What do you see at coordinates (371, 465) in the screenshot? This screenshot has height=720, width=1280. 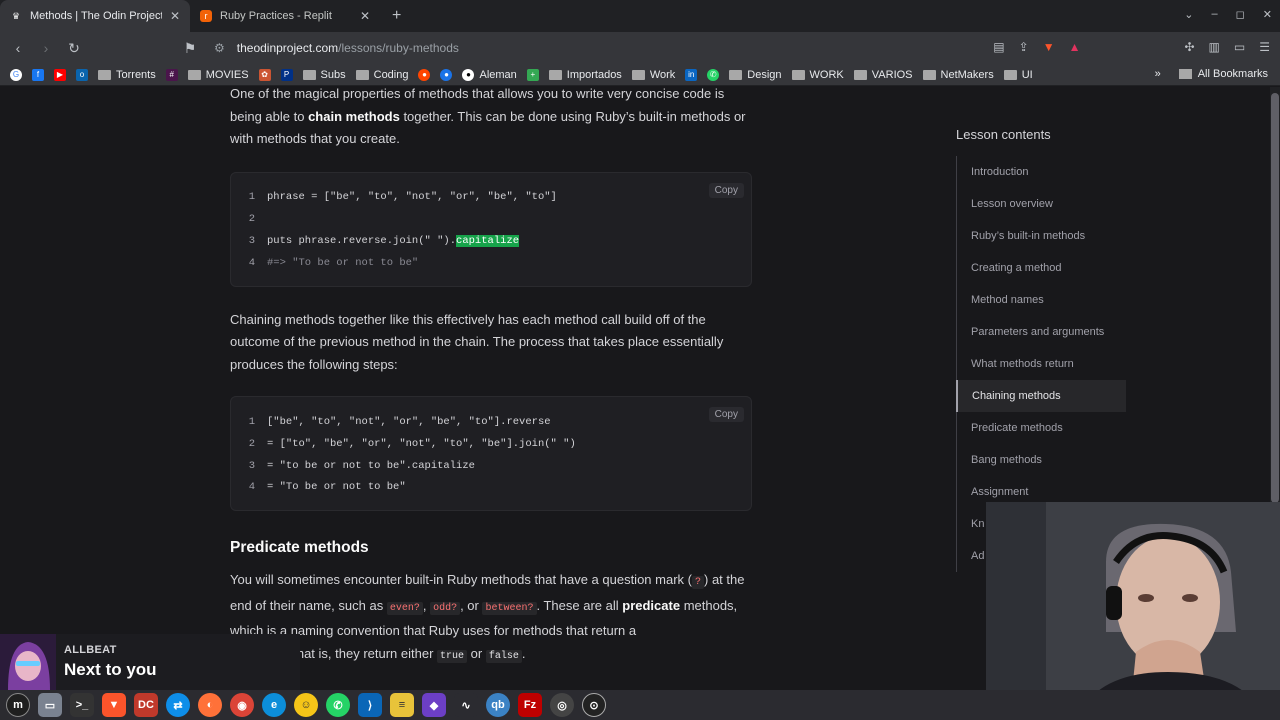 I see `code-text: = "to be or not to be".capitalize` at bounding box center [371, 465].